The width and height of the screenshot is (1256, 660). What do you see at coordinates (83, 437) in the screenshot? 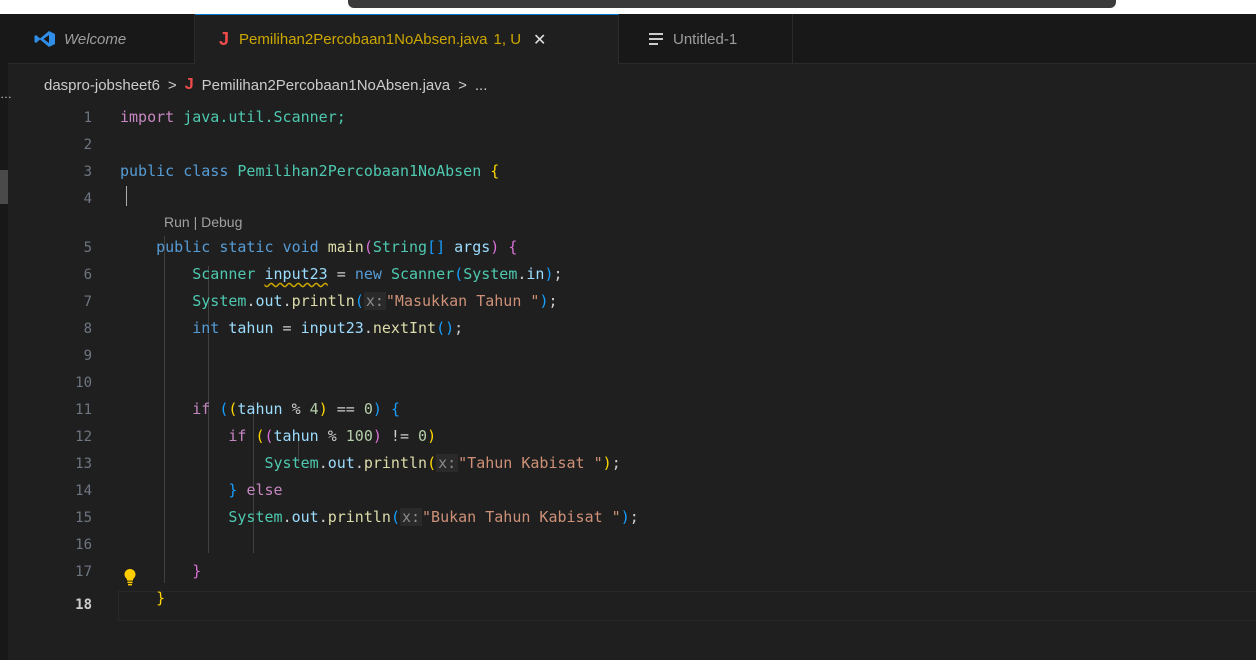
I see `line-number: 12` at bounding box center [83, 437].